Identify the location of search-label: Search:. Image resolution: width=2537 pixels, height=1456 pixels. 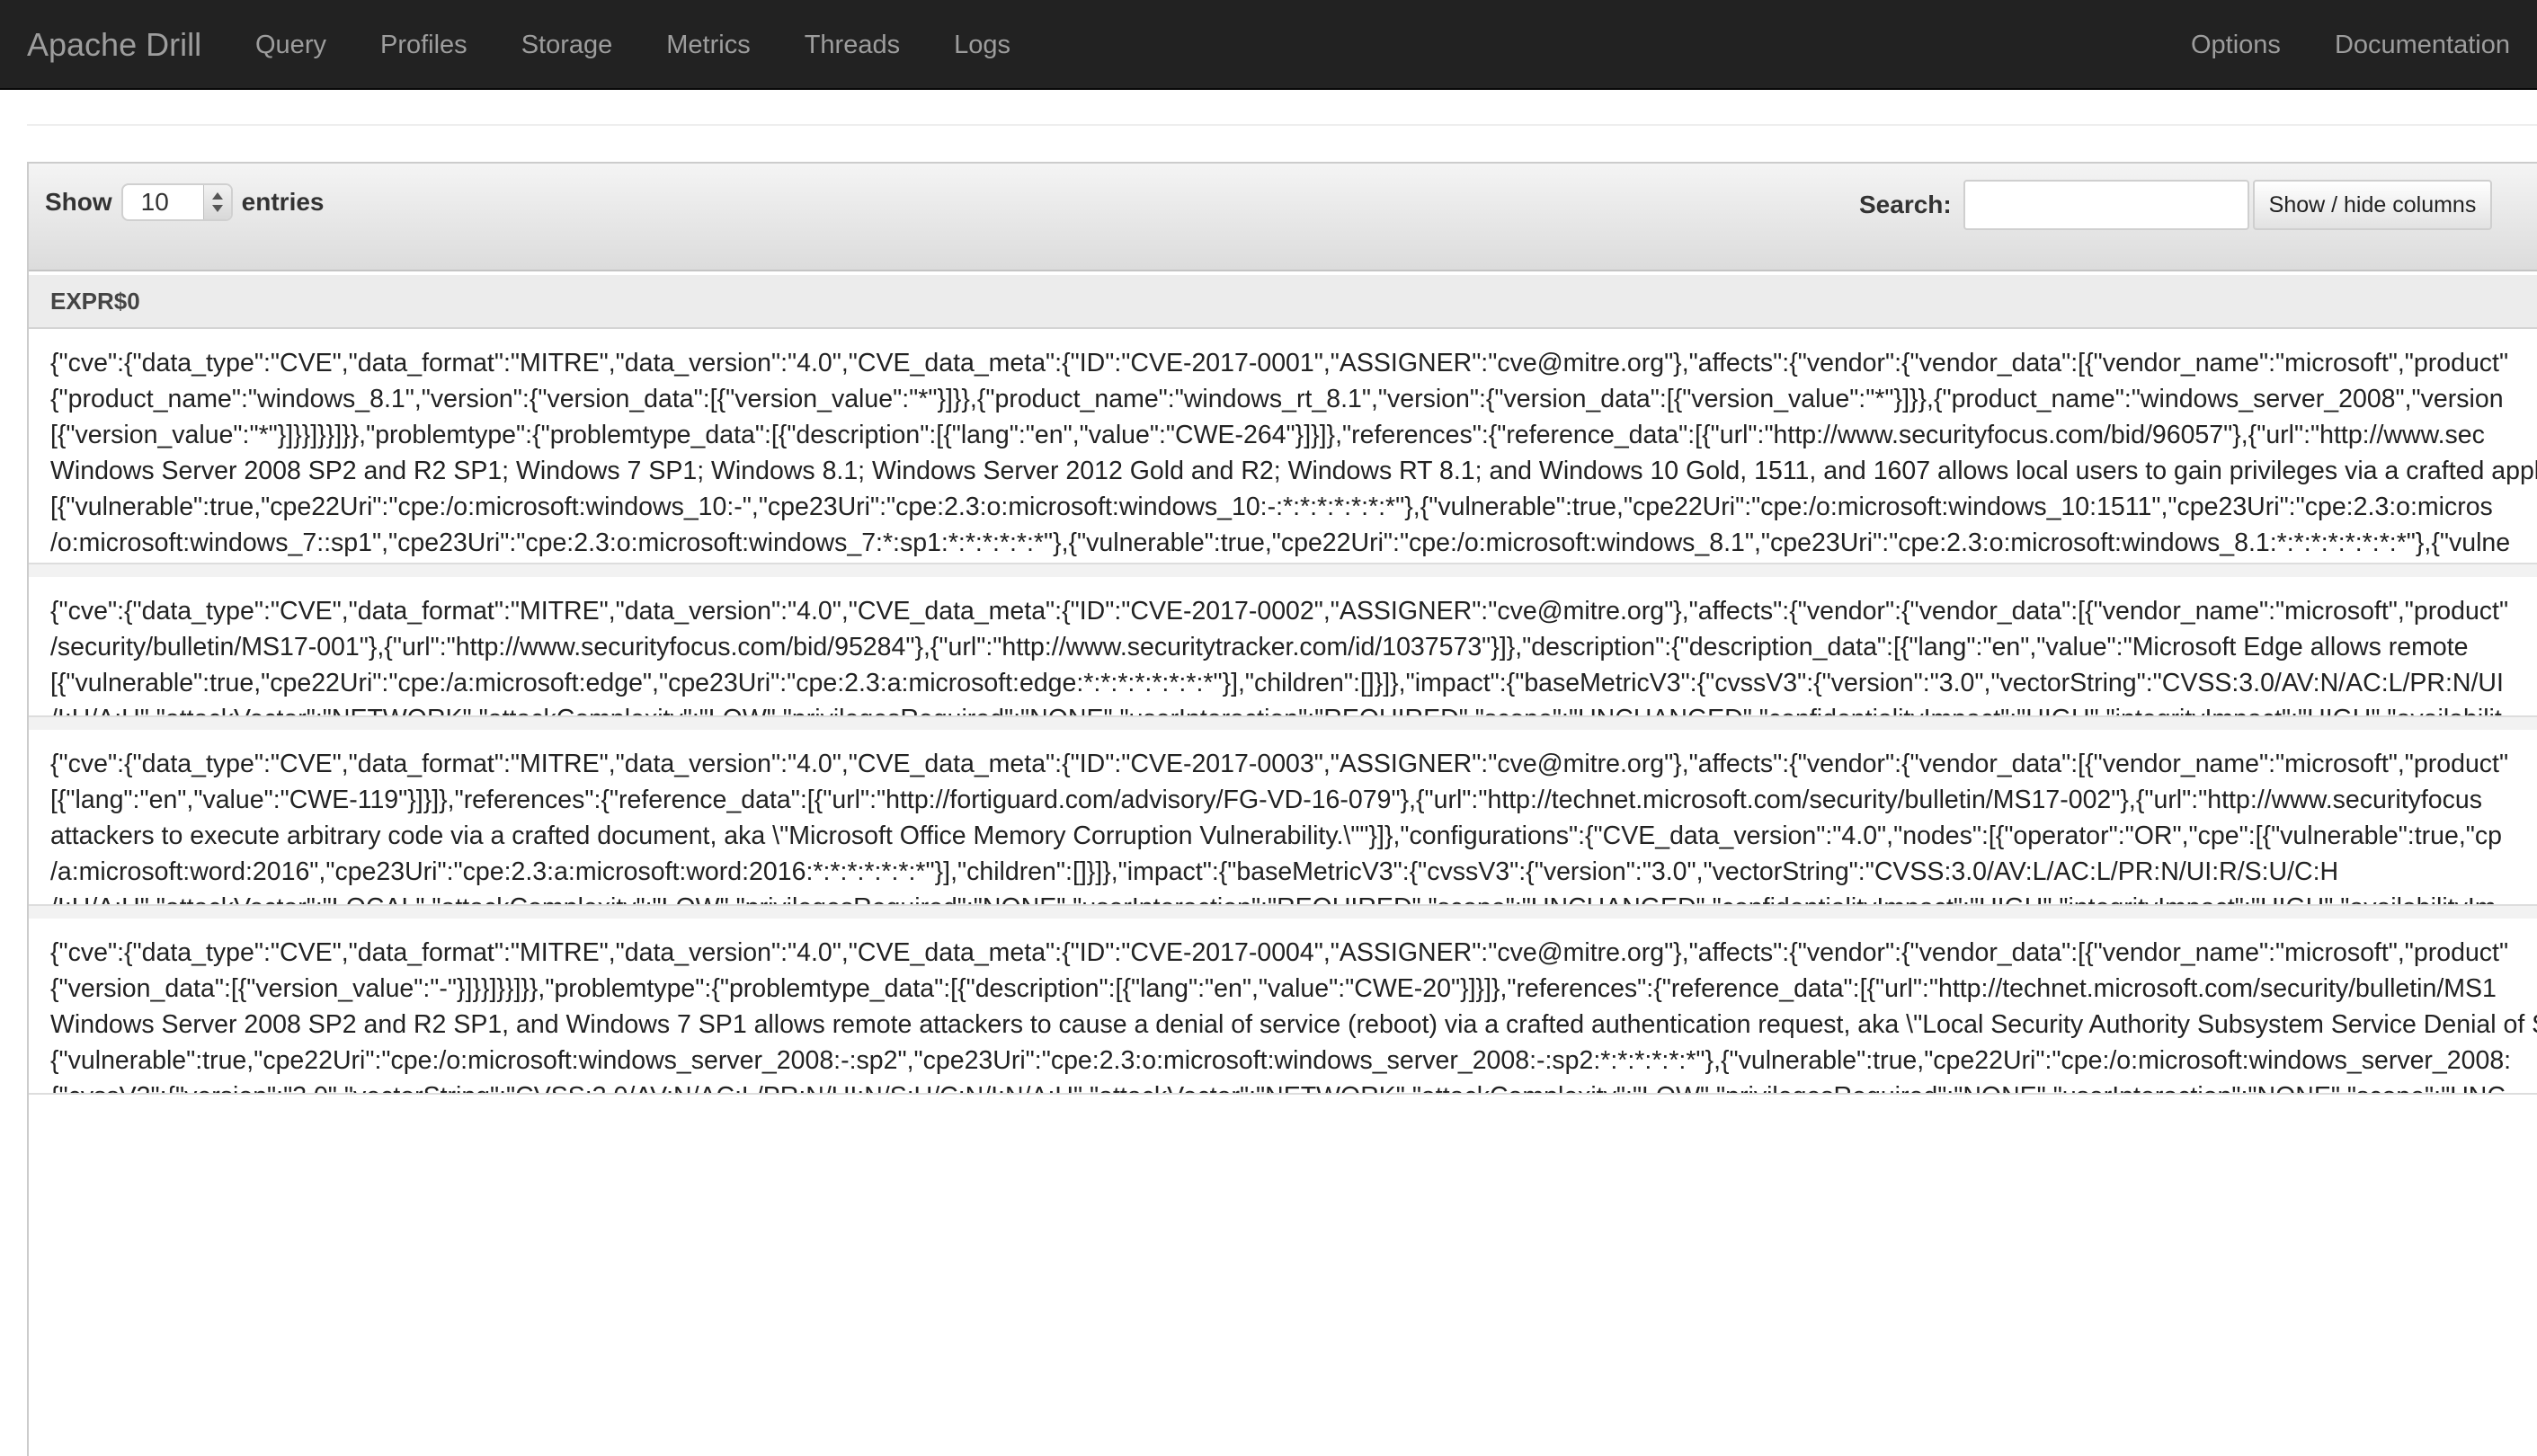
(1906, 205).